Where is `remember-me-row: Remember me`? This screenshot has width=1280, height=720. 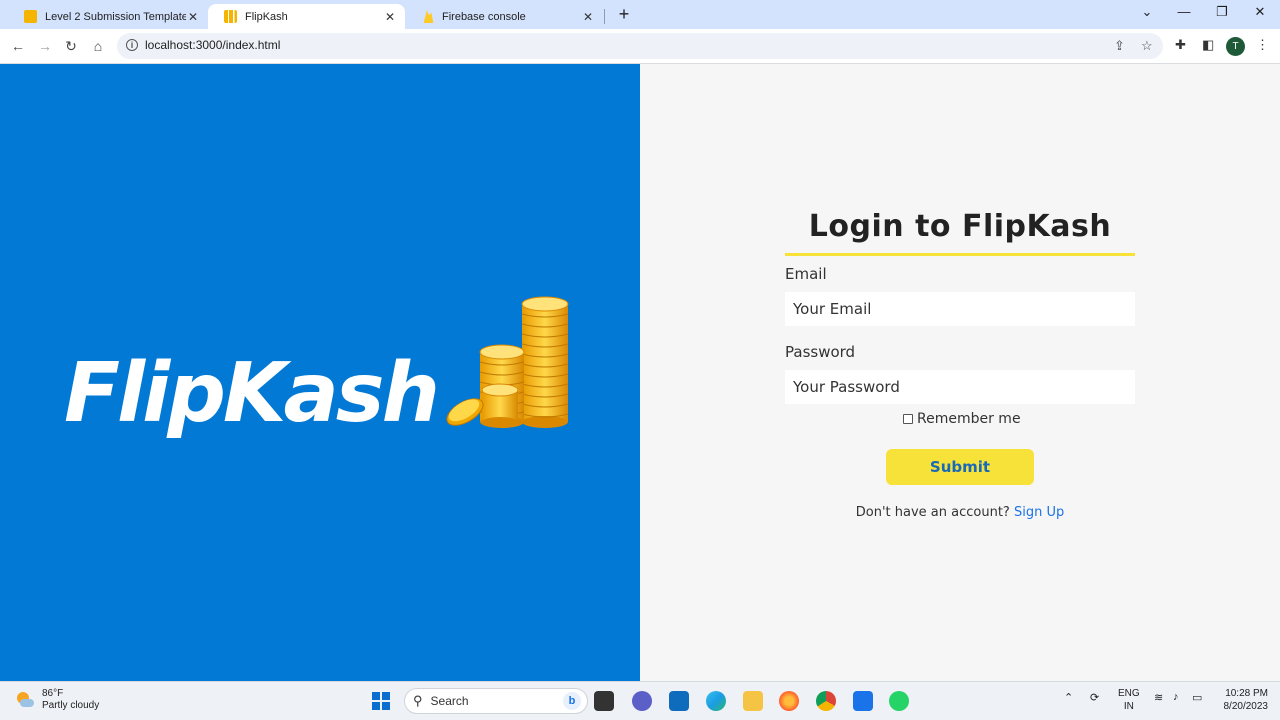
remember-me-row: Remember me is located at coordinates (962, 419).